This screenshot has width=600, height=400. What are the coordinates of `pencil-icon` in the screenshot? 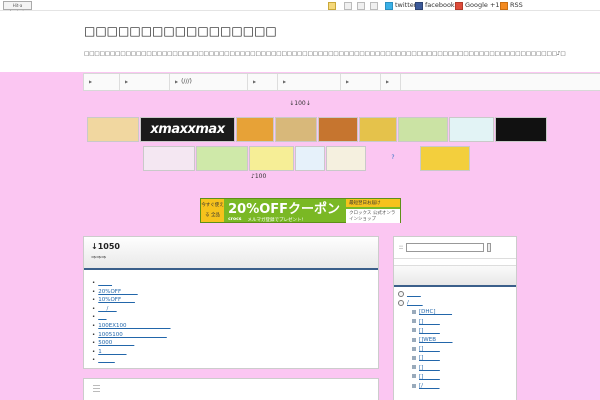 It's located at (332, 5).